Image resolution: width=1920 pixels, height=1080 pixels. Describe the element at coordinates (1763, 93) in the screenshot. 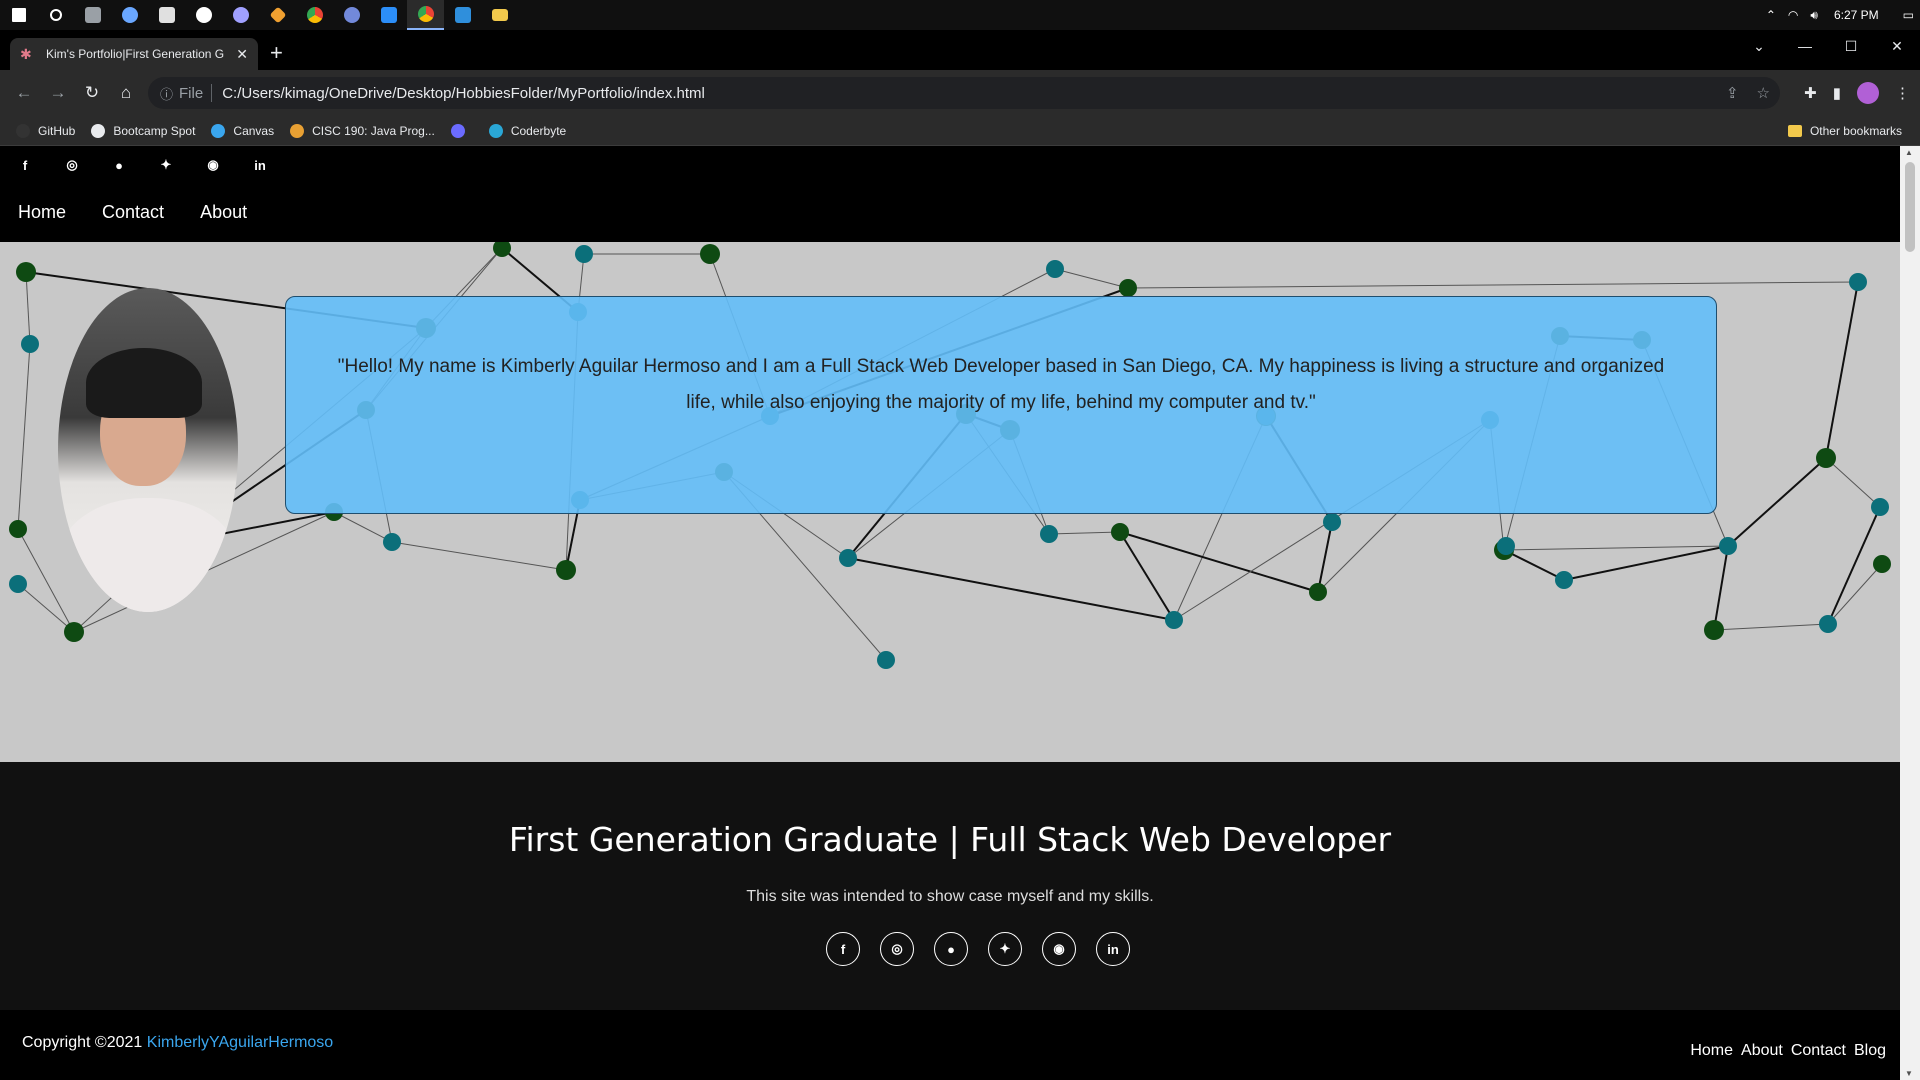

I see `bookmark-star-icon: ☆` at that location.